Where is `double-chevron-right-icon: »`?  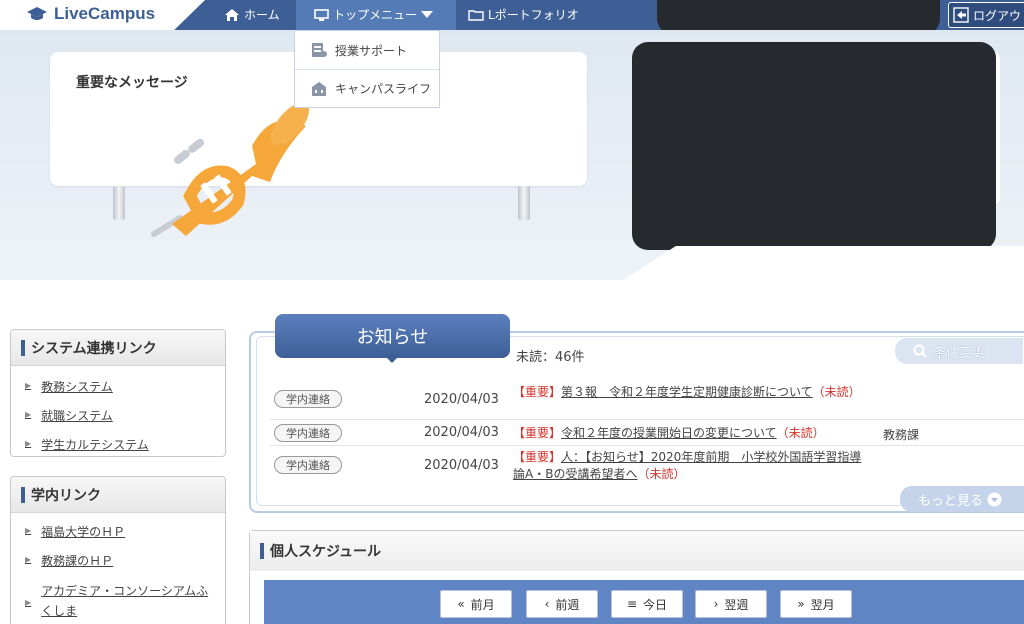
double-chevron-right-icon: » is located at coordinates (801, 604).